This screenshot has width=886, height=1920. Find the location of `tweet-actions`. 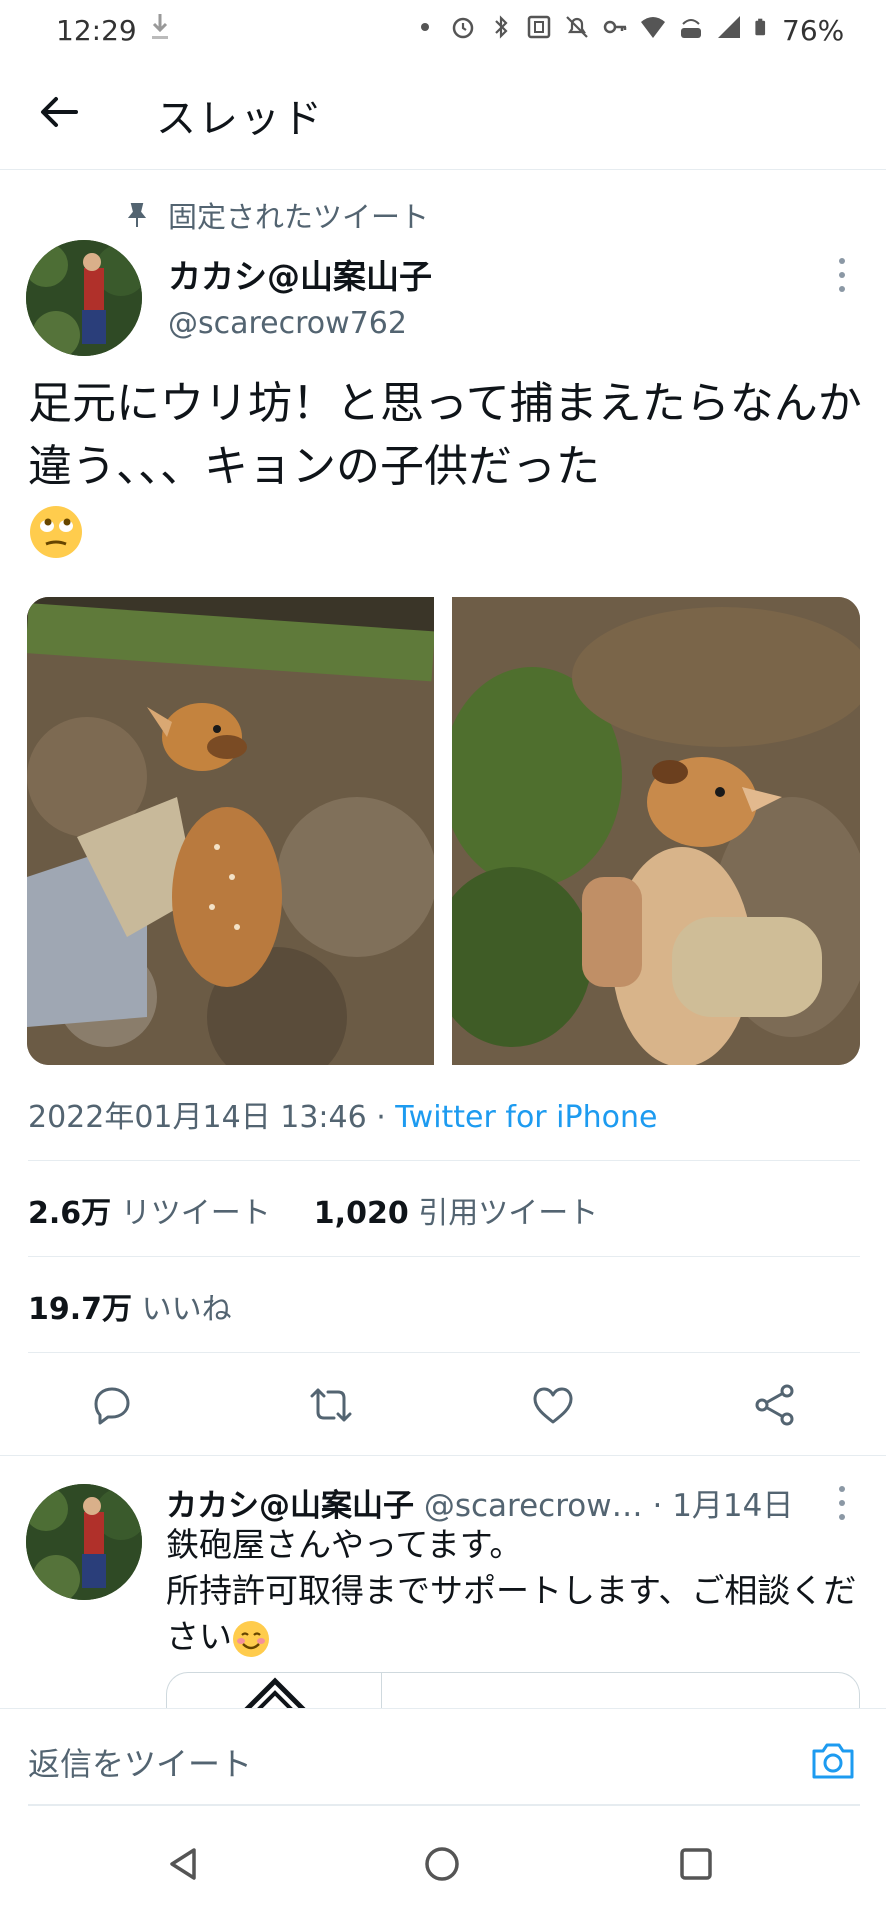

tweet-actions is located at coordinates (443, 1405).